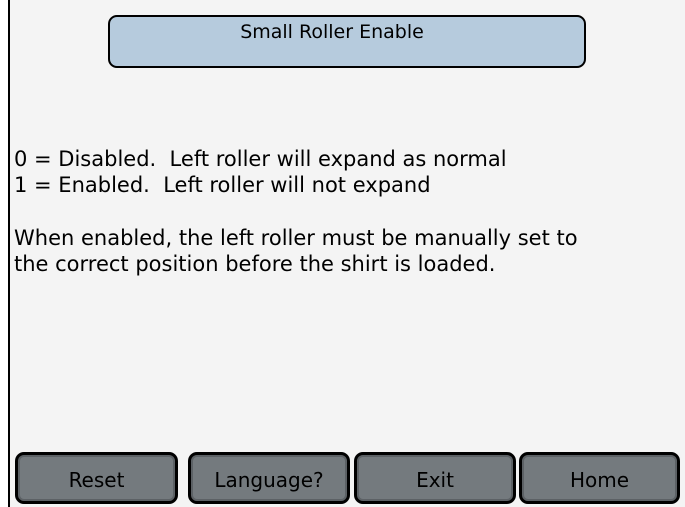 This screenshot has height=507, width=685. Describe the element at coordinates (222, 185) in the screenshot. I see `option-enabled-text: 1 = Enabled. Left roller will not expand` at that location.